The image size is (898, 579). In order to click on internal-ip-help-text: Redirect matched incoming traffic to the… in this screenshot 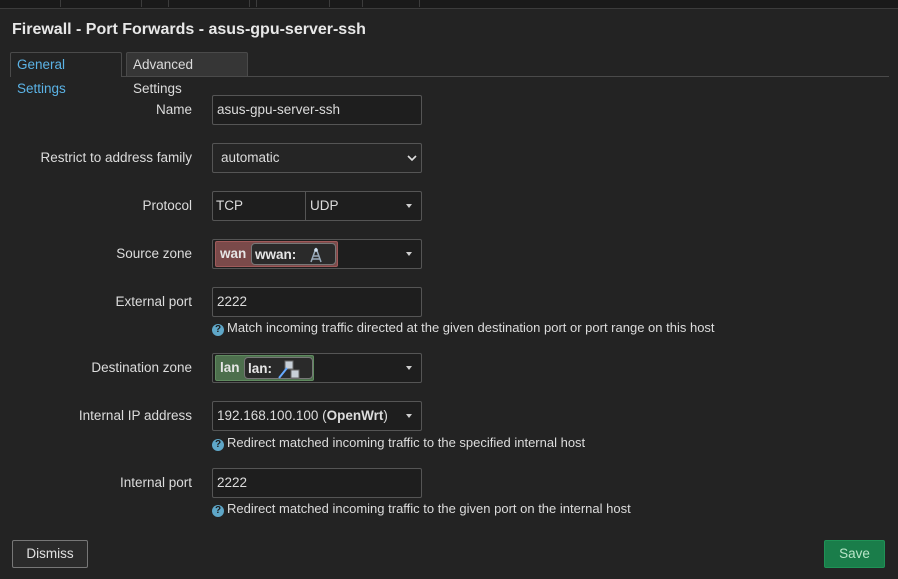, I will do `click(406, 442)`.